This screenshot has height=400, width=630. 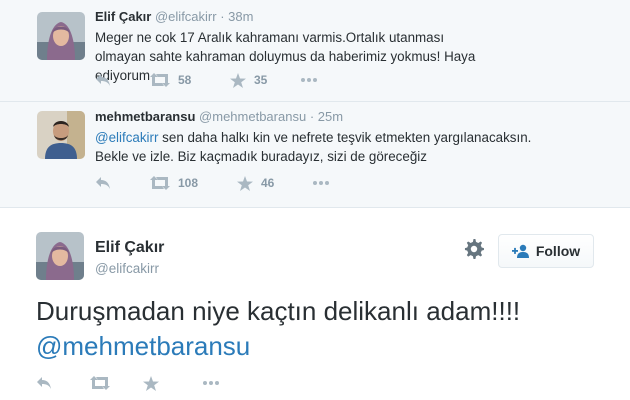 I want to click on favorite-count: 35, so click(x=261, y=80).